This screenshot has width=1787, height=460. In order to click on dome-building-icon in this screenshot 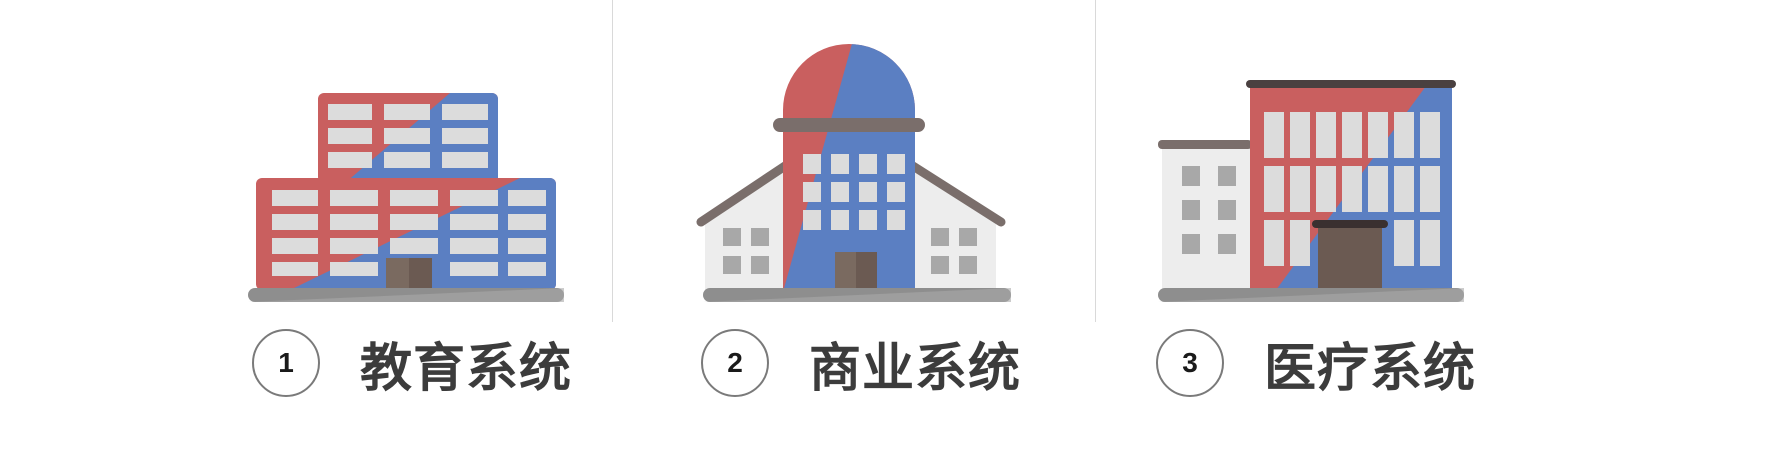, I will do `click(853, 173)`.